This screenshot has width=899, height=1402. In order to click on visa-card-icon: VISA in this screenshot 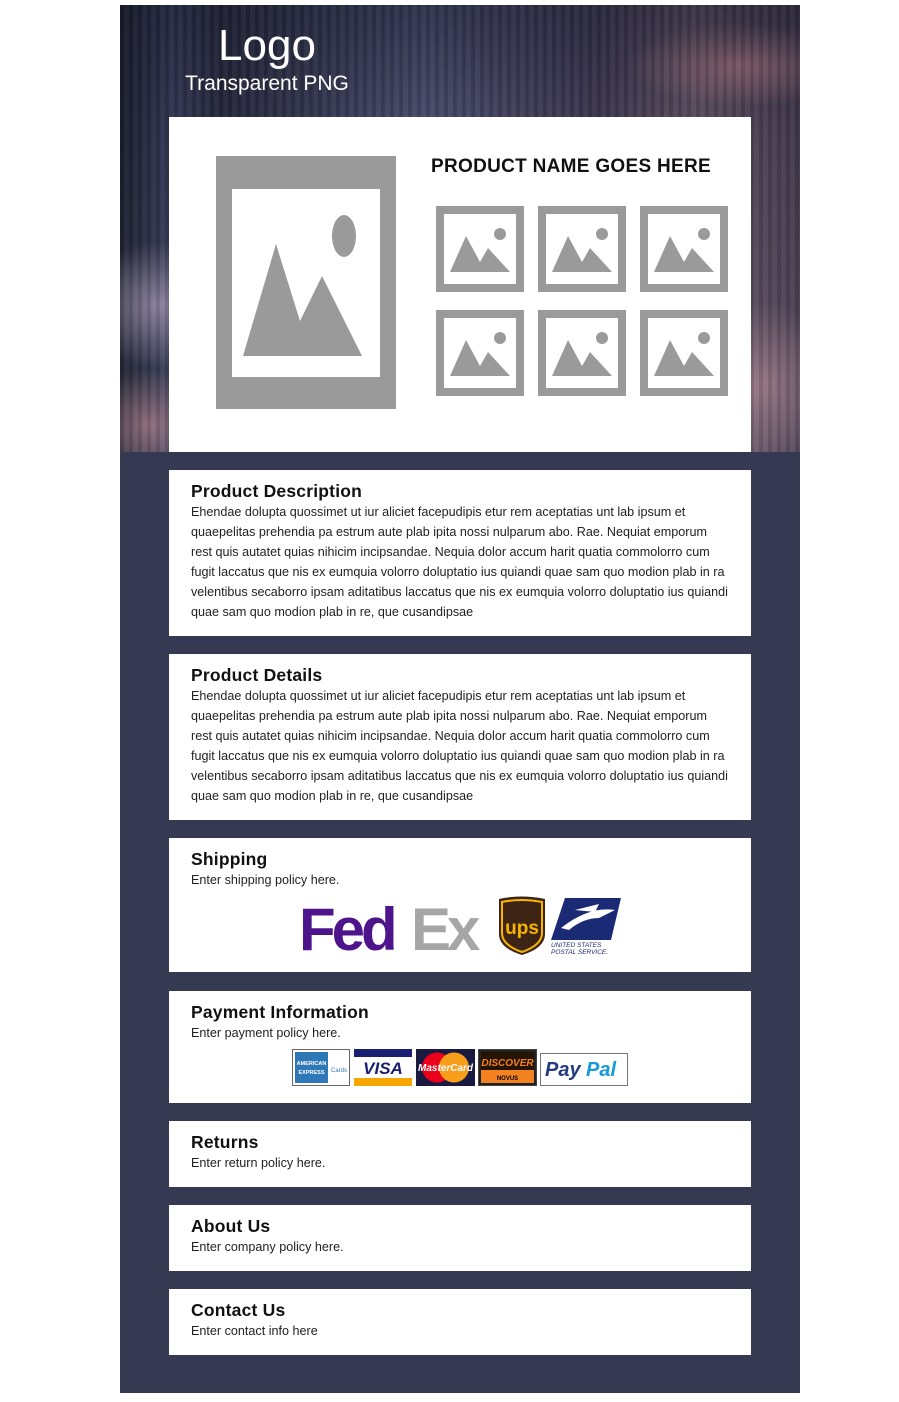, I will do `click(383, 1067)`.